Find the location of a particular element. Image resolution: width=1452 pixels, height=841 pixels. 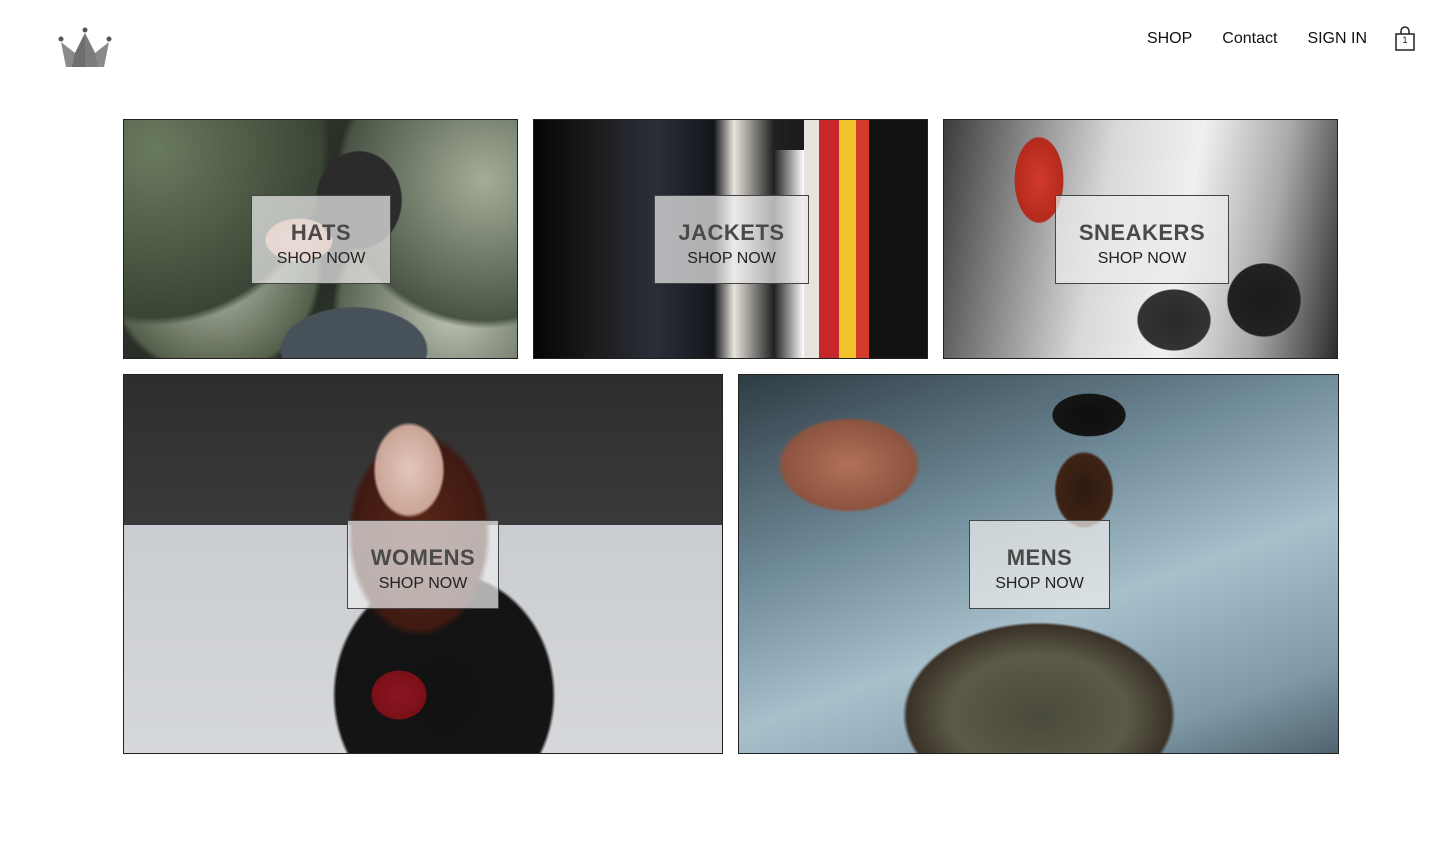

category-title: HATS is located at coordinates (321, 232).